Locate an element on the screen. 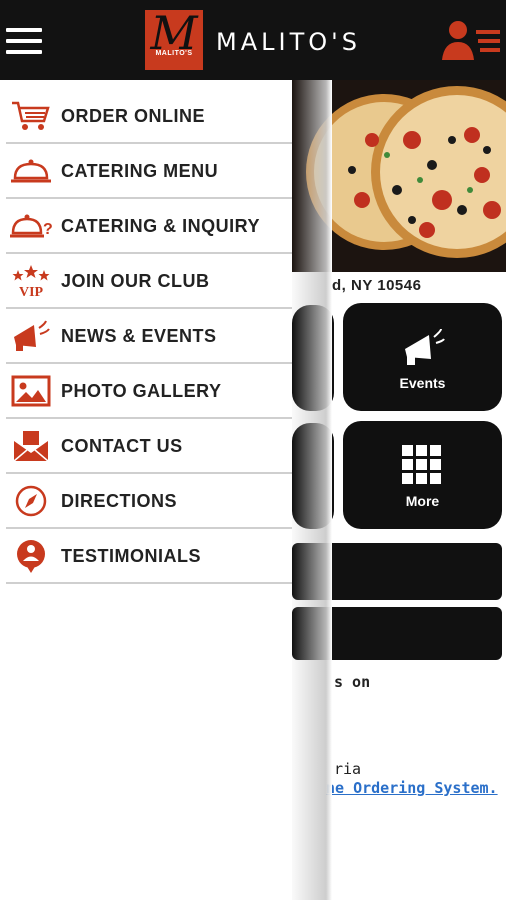 The width and height of the screenshot is (506, 900). menu-item-label: CONTACT US is located at coordinates (122, 446).